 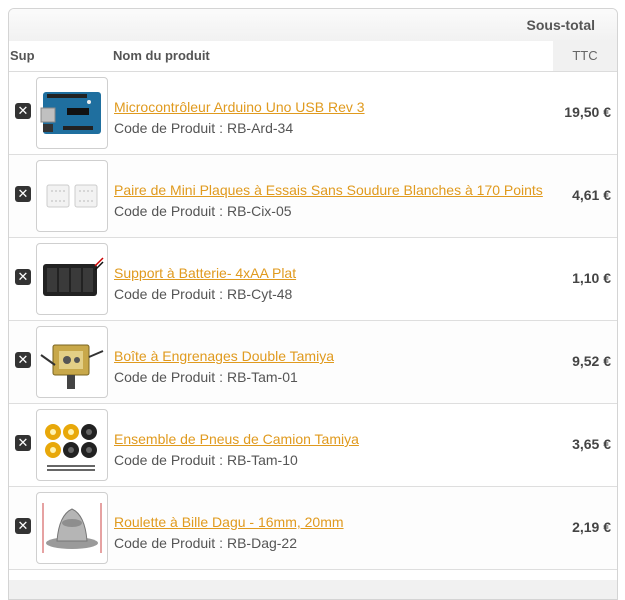 I want to click on subtotal-header: Sous-total, so click(x=313, y=25).